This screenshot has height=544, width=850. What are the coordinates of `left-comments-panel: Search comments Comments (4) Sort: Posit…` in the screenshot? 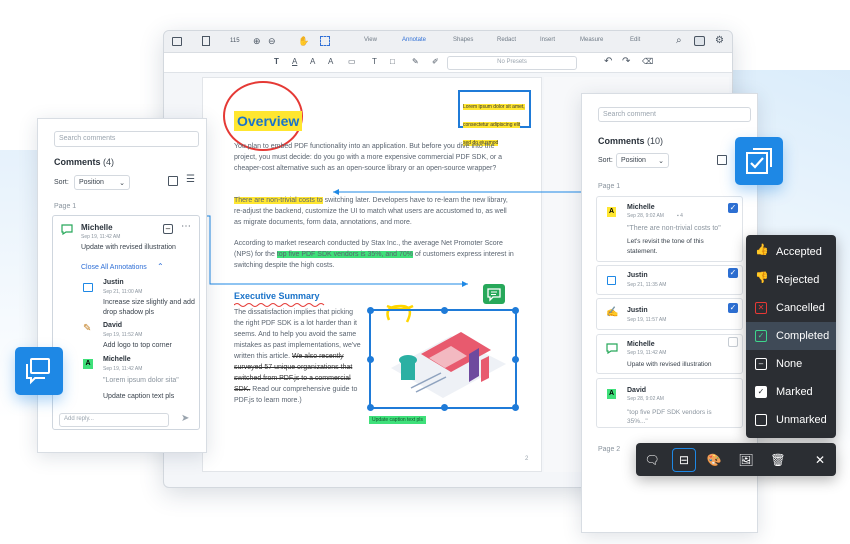 It's located at (122, 285).